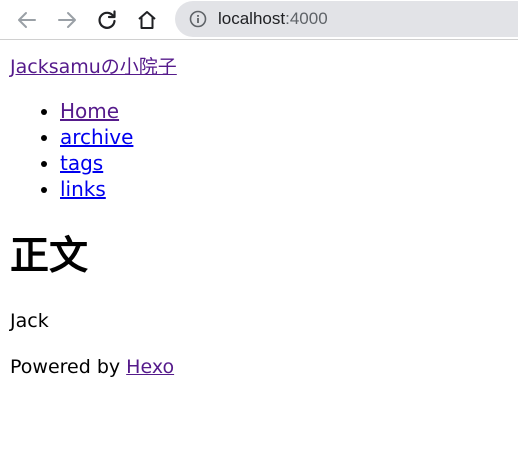 The width and height of the screenshot is (518, 460). I want to click on forward-button, so click(67, 20).